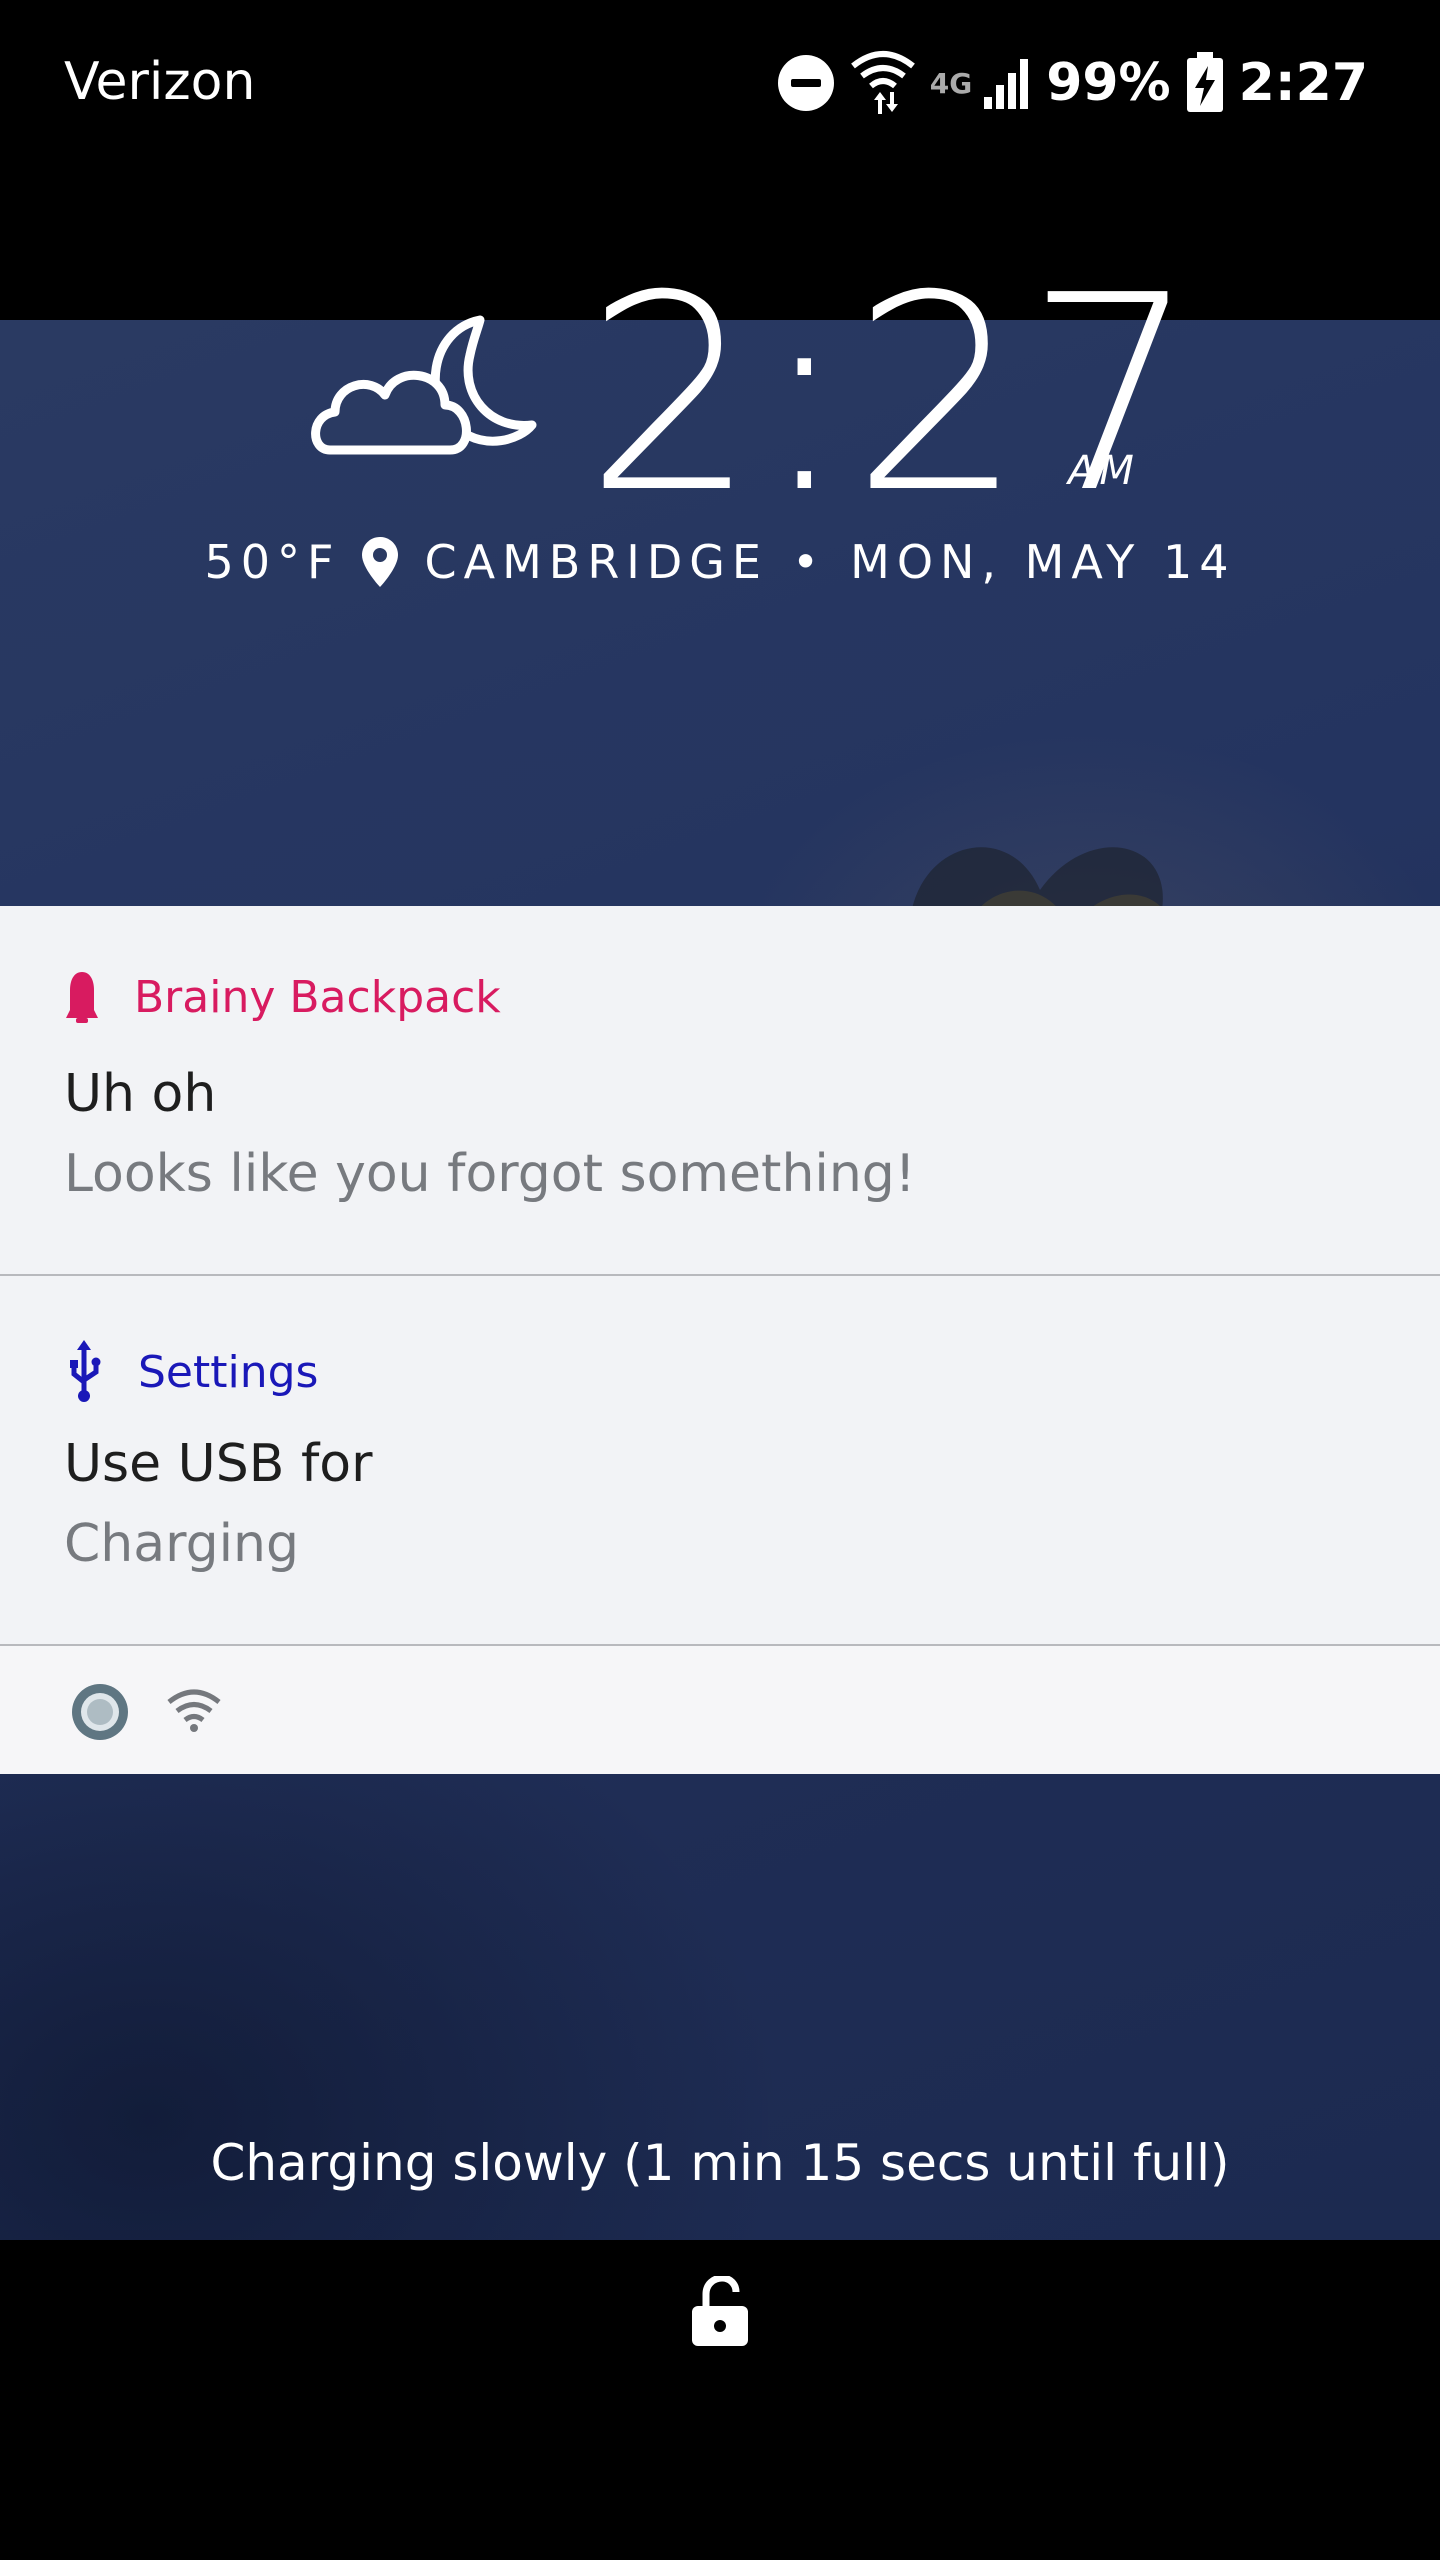 The width and height of the screenshot is (1440, 2560). What do you see at coordinates (1006, 84) in the screenshot?
I see `cell-signal-icon` at bounding box center [1006, 84].